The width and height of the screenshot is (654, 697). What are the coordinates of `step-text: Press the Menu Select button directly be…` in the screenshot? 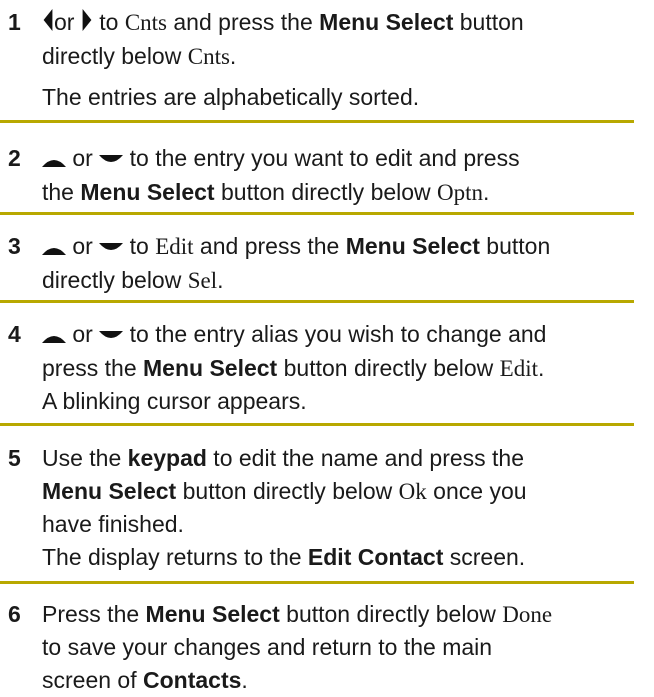 It's located at (333, 647).